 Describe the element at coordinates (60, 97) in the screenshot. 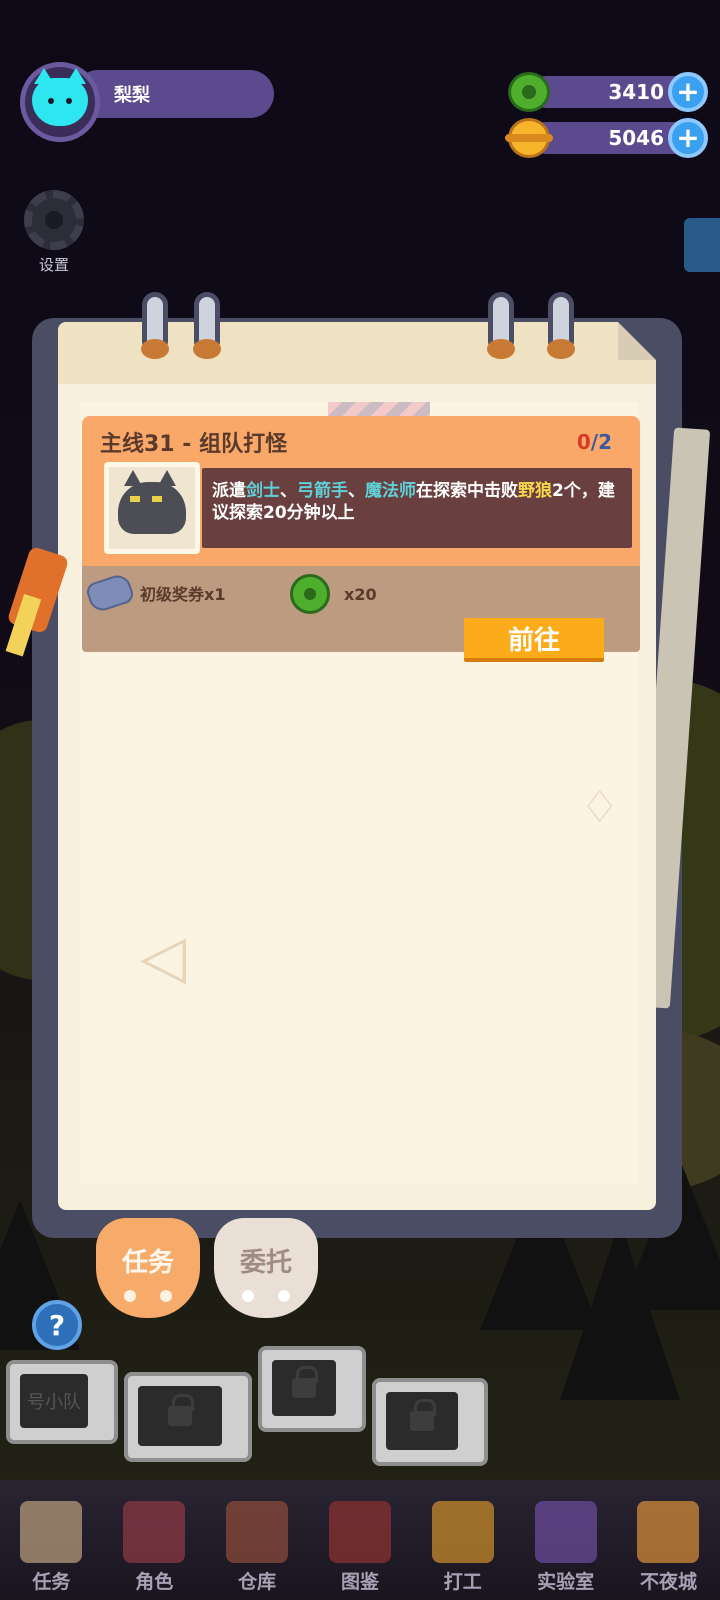

I see `cat-avatar-icon` at that location.